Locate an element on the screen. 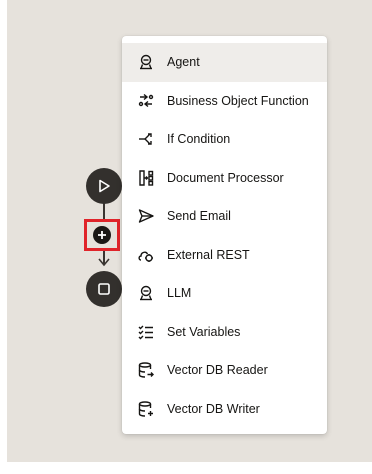  add-step-highlight is located at coordinates (102, 235).